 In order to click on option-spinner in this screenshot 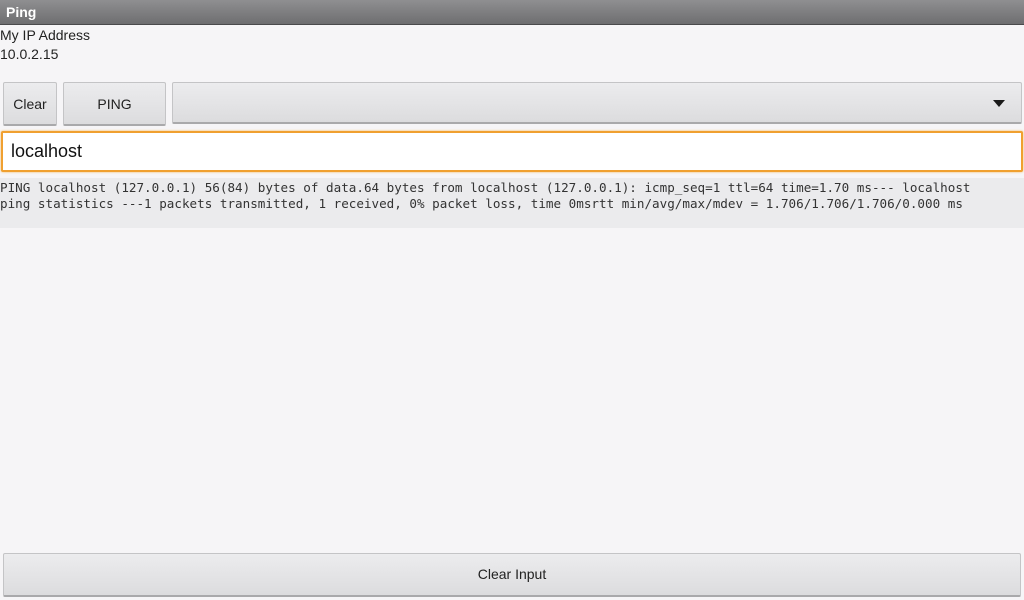, I will do `click(597, 103)`.